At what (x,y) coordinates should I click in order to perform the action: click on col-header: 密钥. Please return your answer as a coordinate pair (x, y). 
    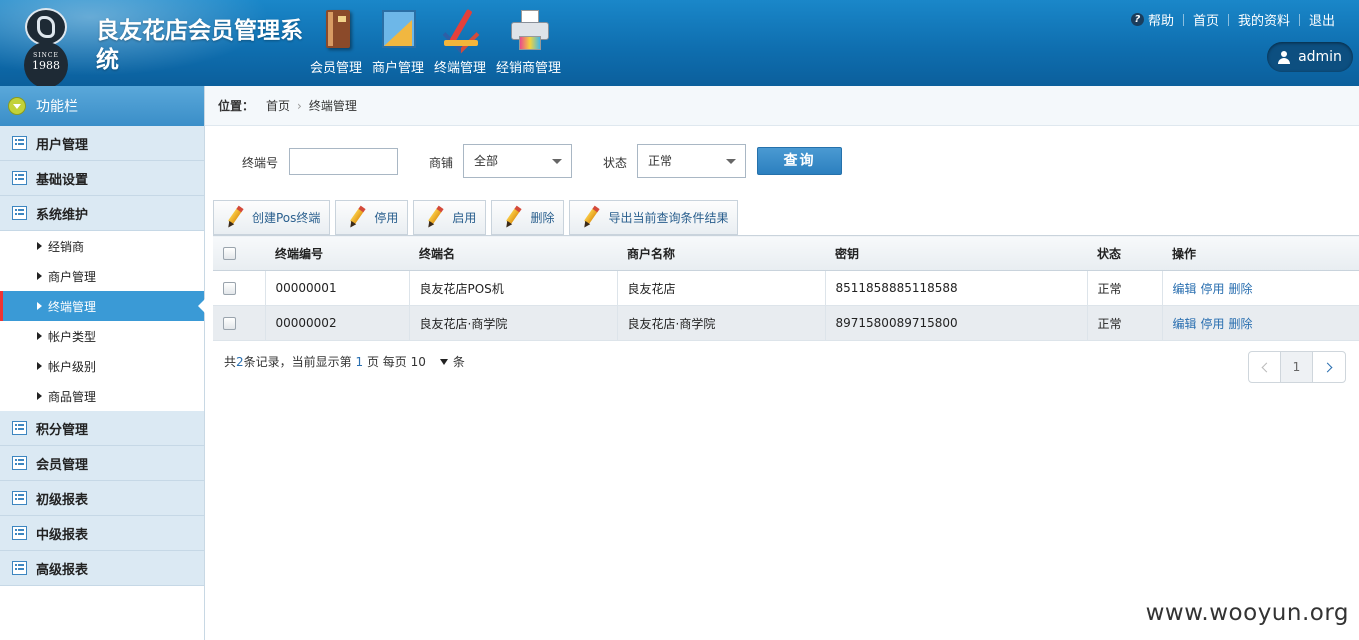
    Looking at the image, I should click on (956, 253).